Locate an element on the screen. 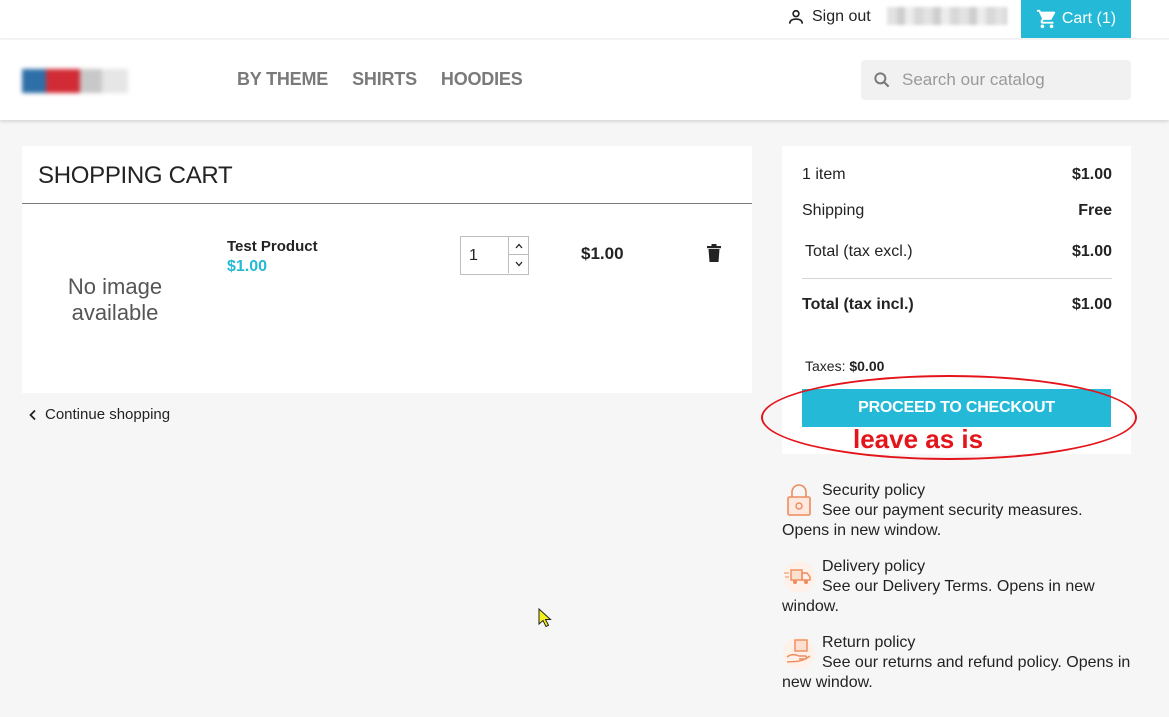 The width and height of the screenshot is (1169, 717). mouse-cursor-icon is located at coordinates (545, 618).